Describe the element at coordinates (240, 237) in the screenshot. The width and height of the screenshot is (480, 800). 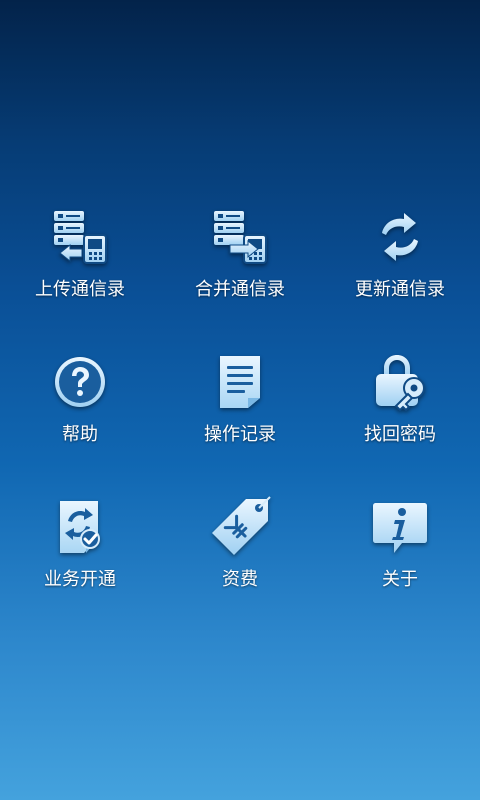
I see `merge-contacts-icon` at that location.